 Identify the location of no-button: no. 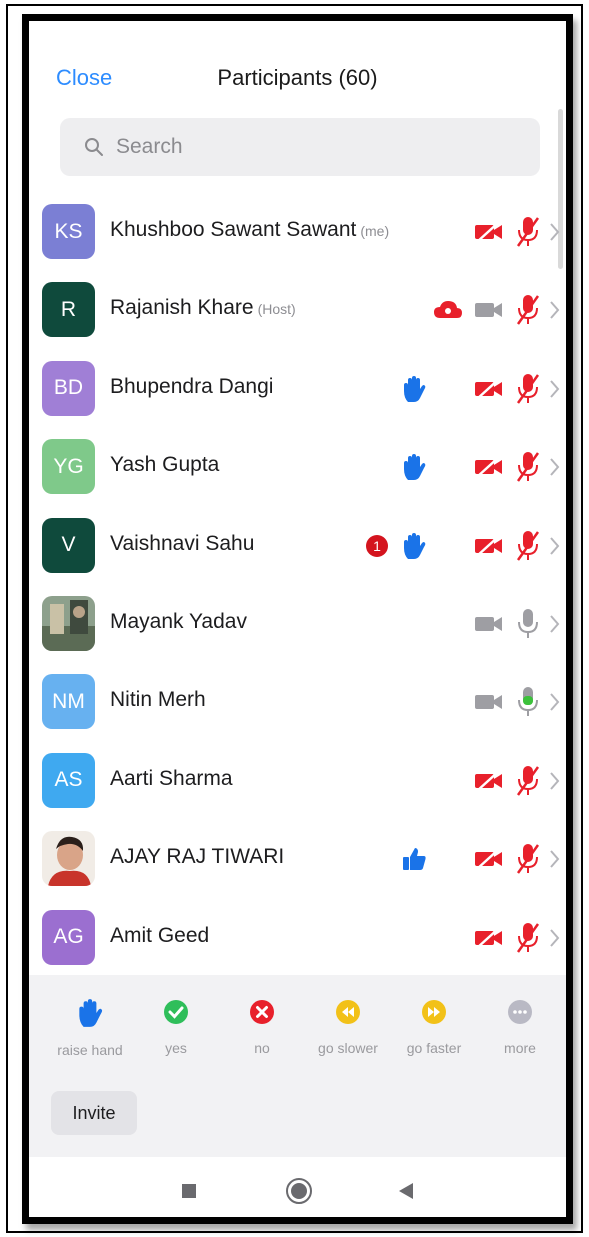
(262, 1026).